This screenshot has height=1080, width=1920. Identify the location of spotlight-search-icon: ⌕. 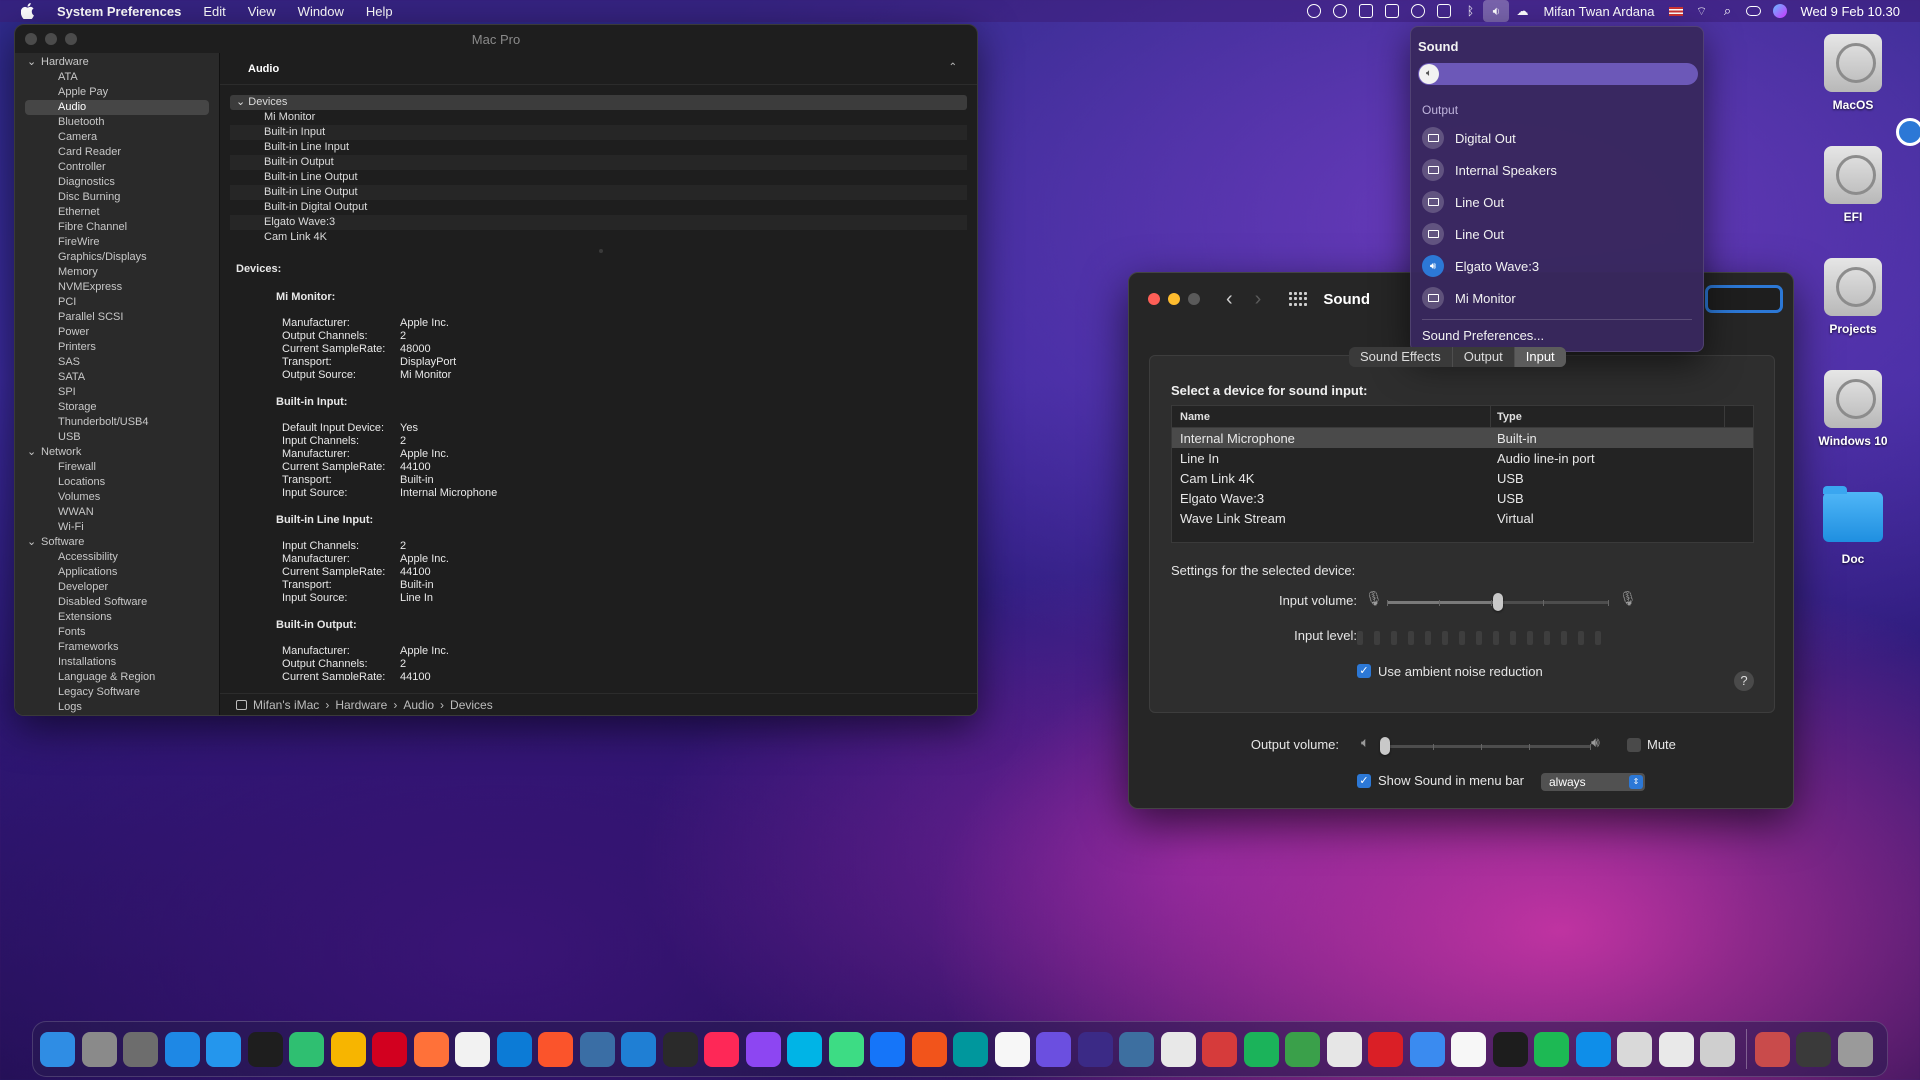
(1728, 11).